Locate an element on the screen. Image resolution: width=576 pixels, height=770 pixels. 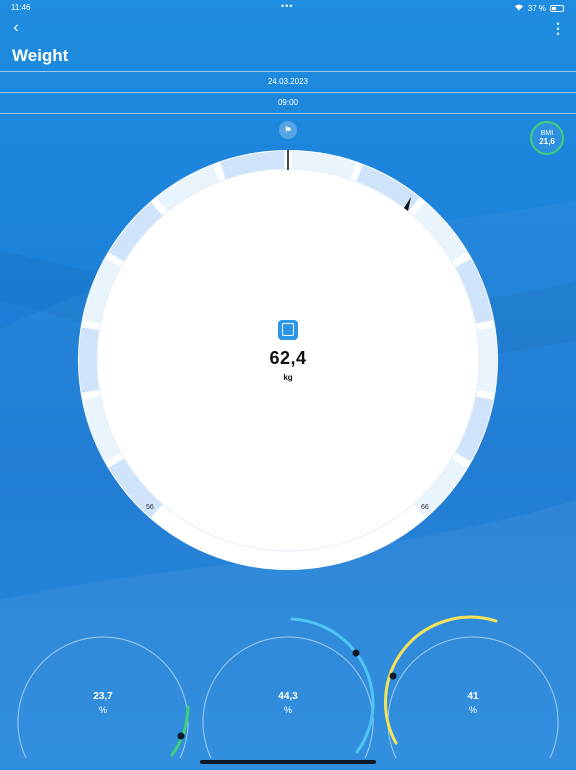
battery-label: 37 % is located at coordinates (536, 8).